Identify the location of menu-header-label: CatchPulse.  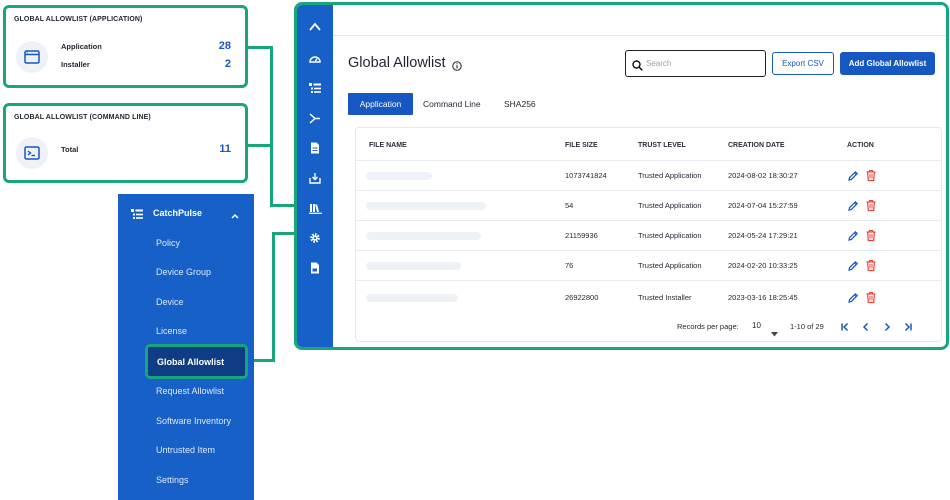
(178, 213).